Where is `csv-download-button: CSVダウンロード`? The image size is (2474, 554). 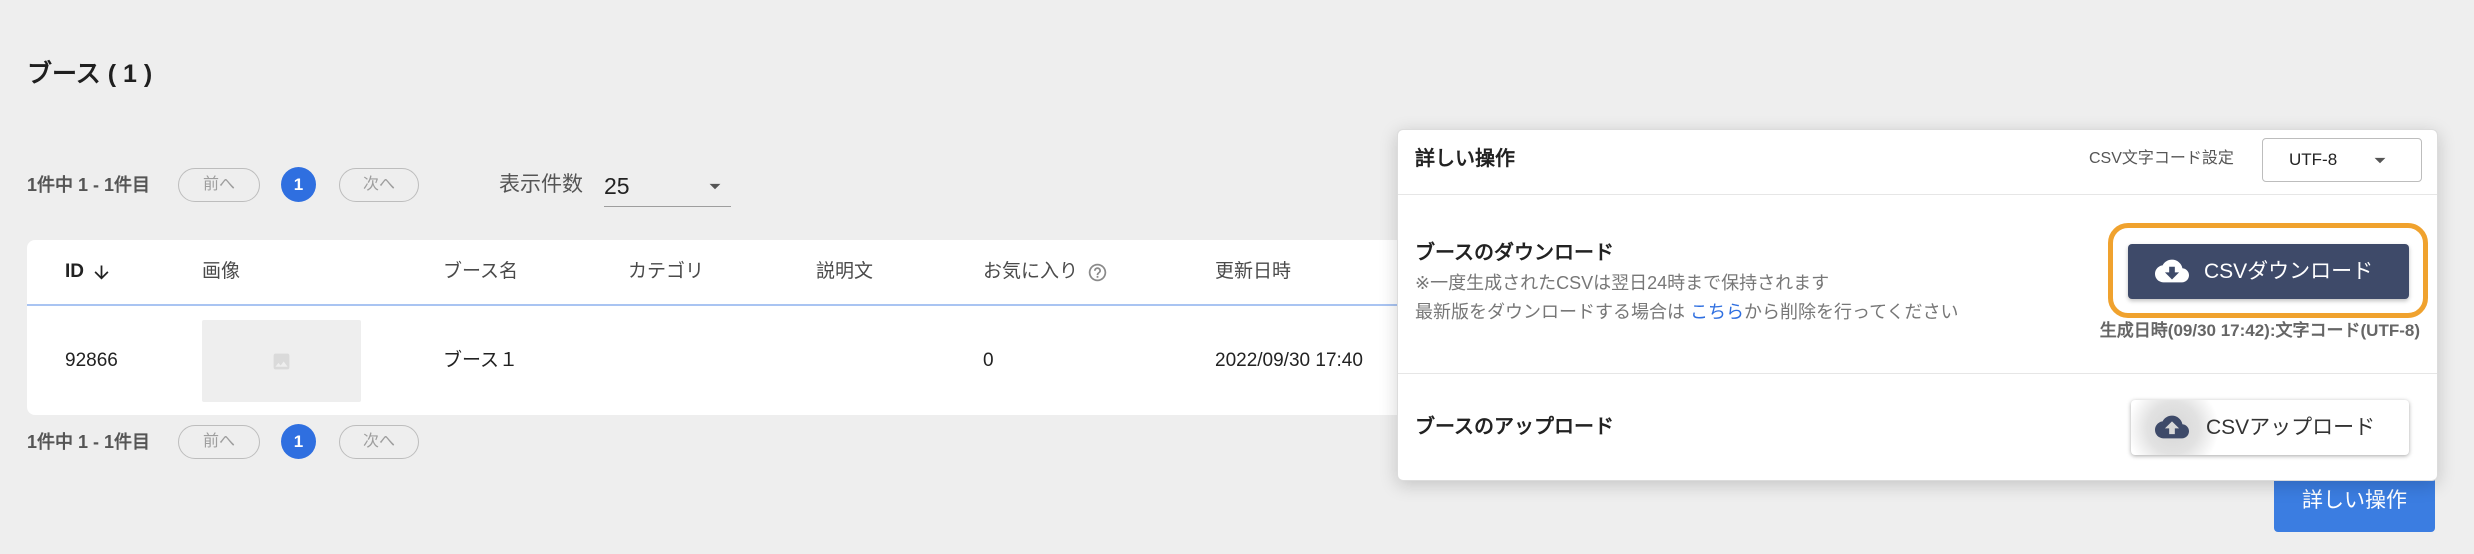 csv-download-button: CSVダウンロード is located at coordinates (2268, 271).